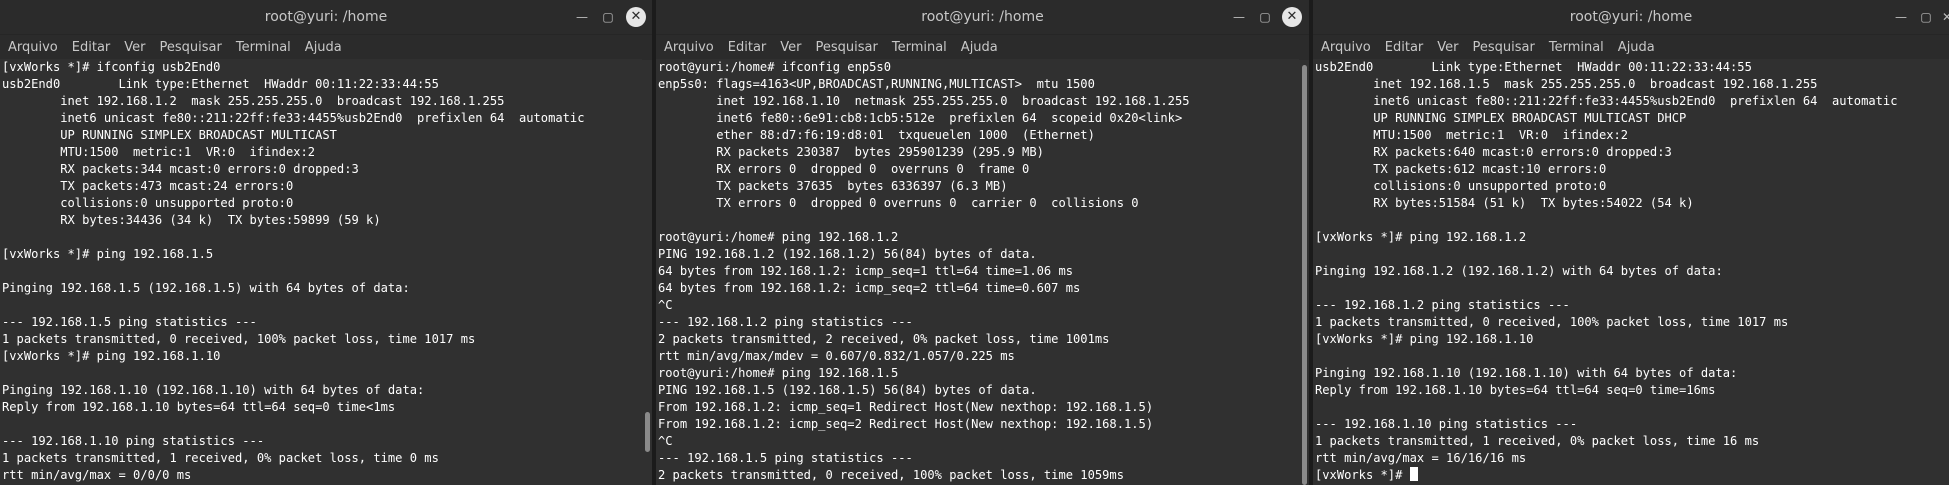 The width and height of the screenshot is (1949, 485). What do you see at coordinates (108, 254) in the screenshot?
I see `terminal-line: [vxWorks *]# ping 192.168.1.5` at bounding box center [108, 254].